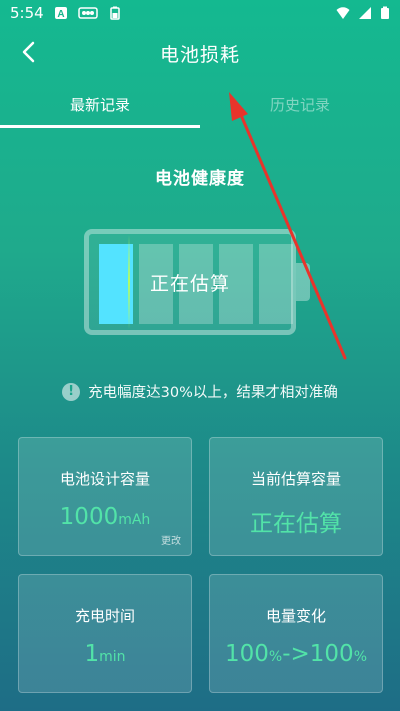 Image resolution: width=400 pixels, height=711 pixels. I want to click on design-capacity-value: 1000mAh, so click(105, 517).